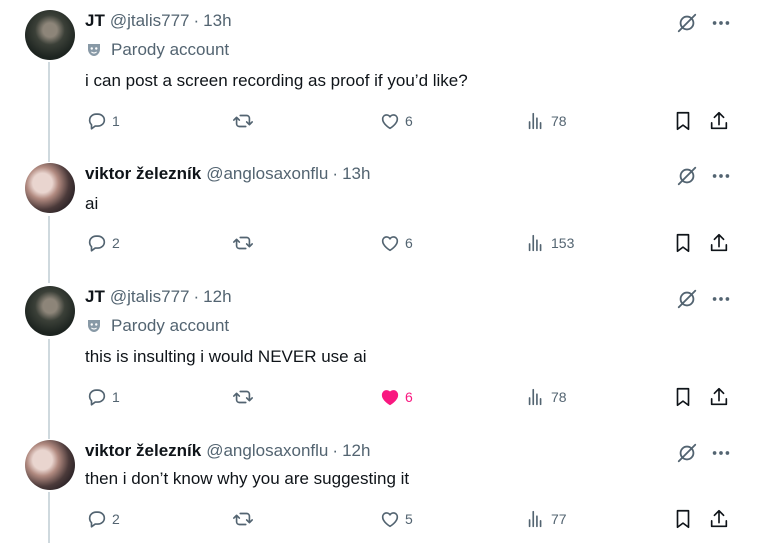  I want to click on action-bar: 2 5 77, so click(387, 520).